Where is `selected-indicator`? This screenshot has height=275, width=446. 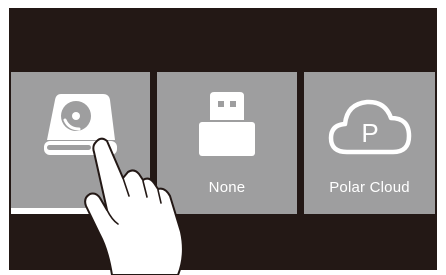 selected-indicator is located at coordinates (80, 211).